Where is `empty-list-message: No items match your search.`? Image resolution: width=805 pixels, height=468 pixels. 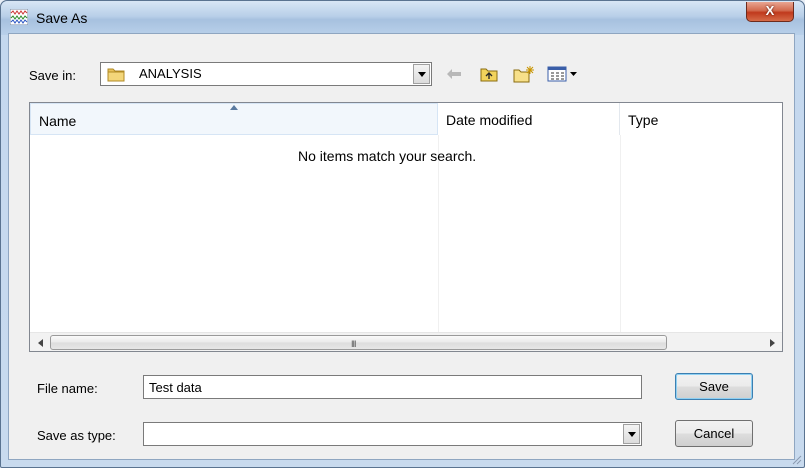
empty-list-message: No items match your search. is located at coordinates (387, 156).